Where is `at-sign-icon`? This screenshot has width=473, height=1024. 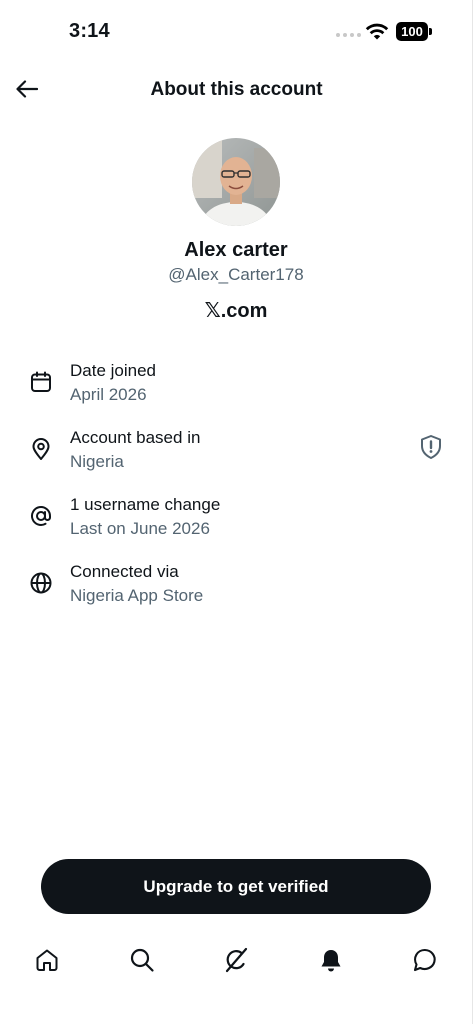 at-sign-icon is located at coordinates (41, 516).